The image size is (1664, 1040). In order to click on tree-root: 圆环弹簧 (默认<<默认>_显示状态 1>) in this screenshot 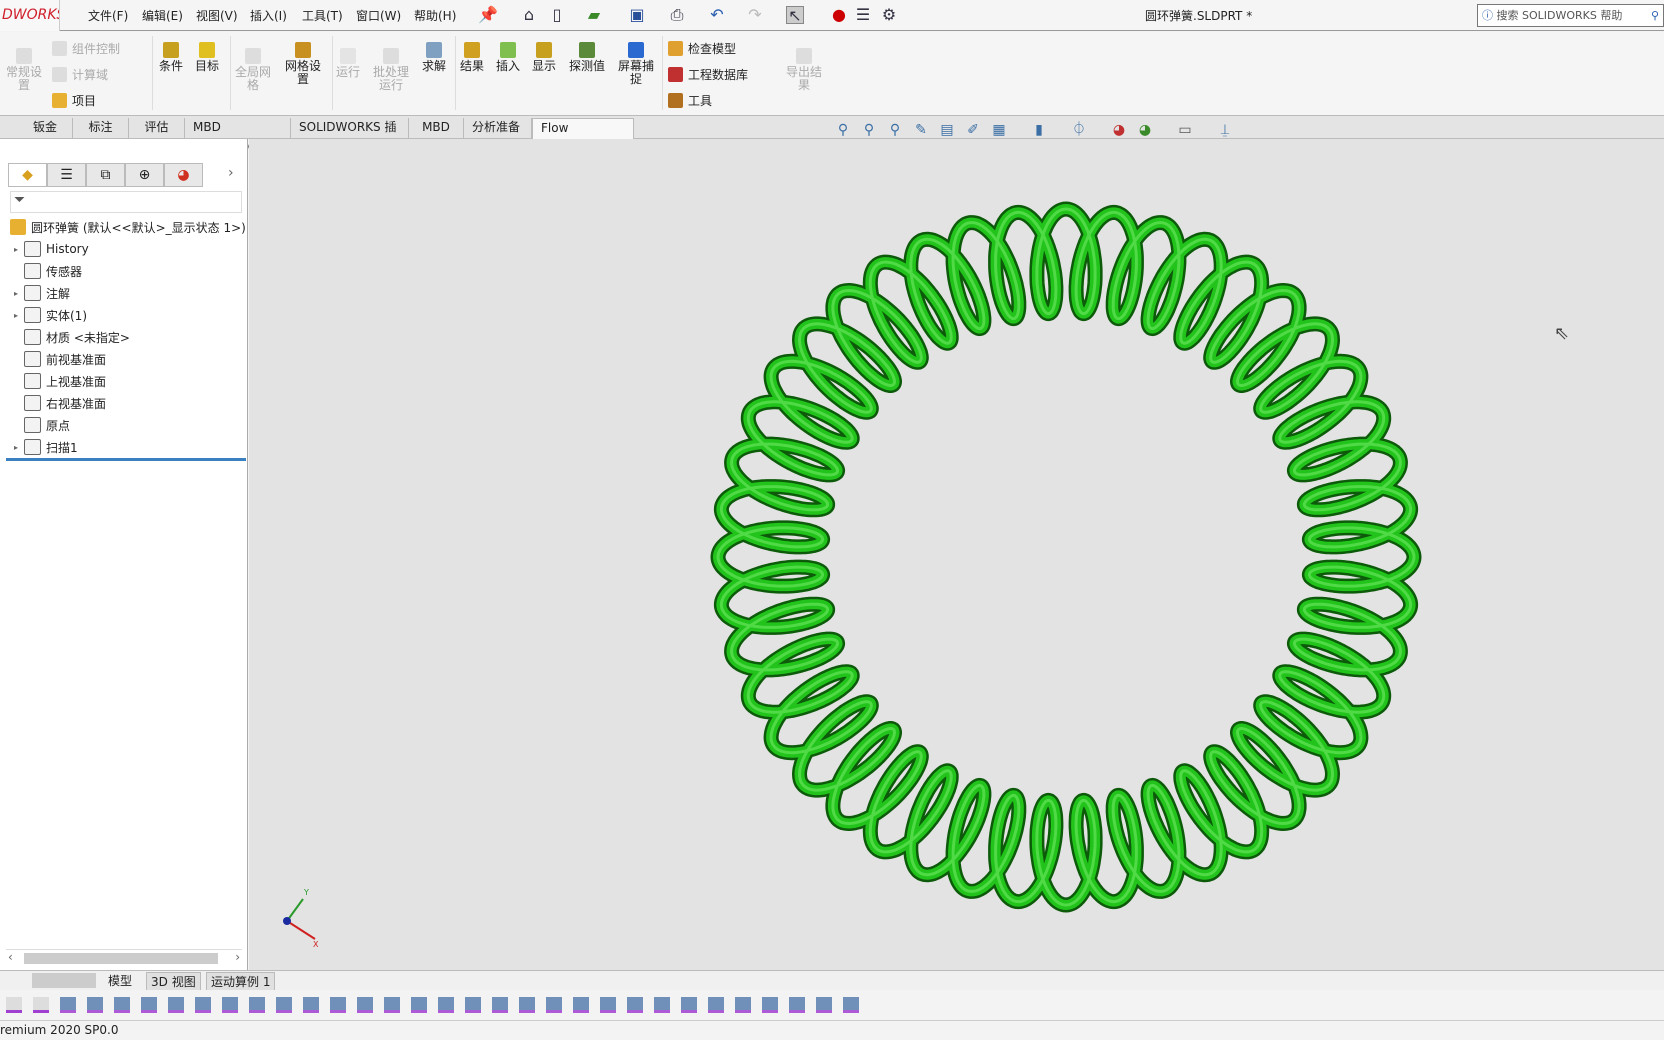, I will do `click(128, 227)`.